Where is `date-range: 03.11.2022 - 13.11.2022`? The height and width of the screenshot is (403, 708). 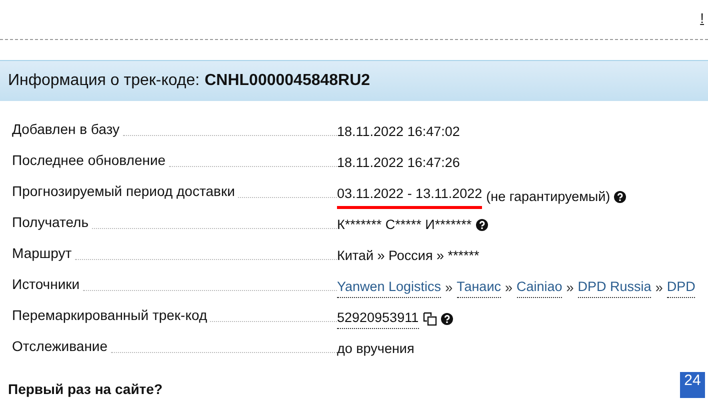 date-range: 03.11.2022 - 13.11.2022 is located at coordinates (409, 197).